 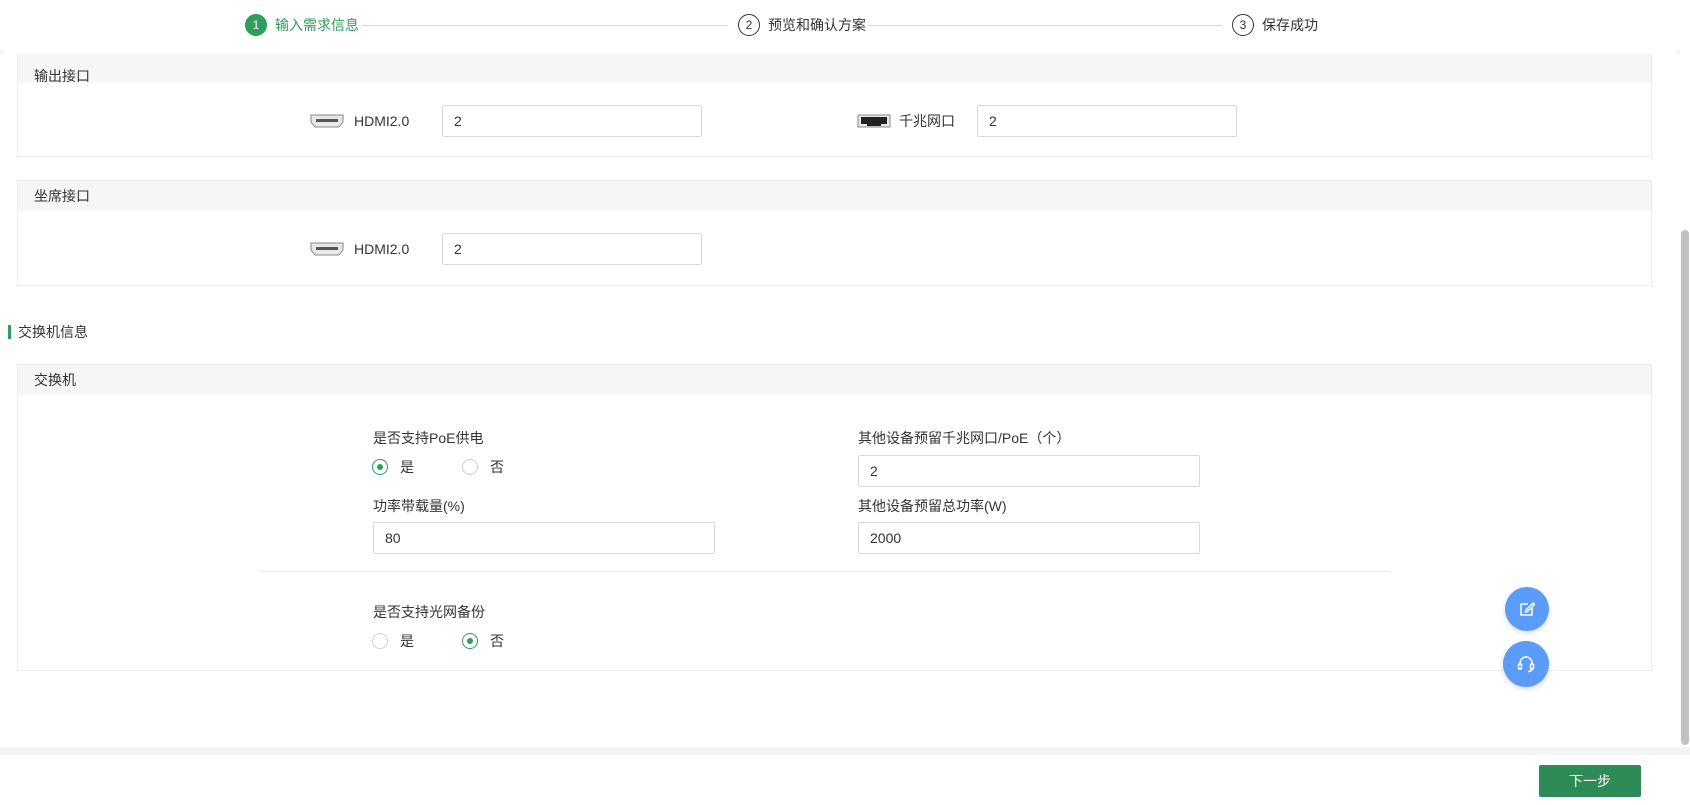 What do you see at coordinates (393, 641) in the screenshot?
I see `fiber-radio-yes: 是` at bounding box center [393, 641].